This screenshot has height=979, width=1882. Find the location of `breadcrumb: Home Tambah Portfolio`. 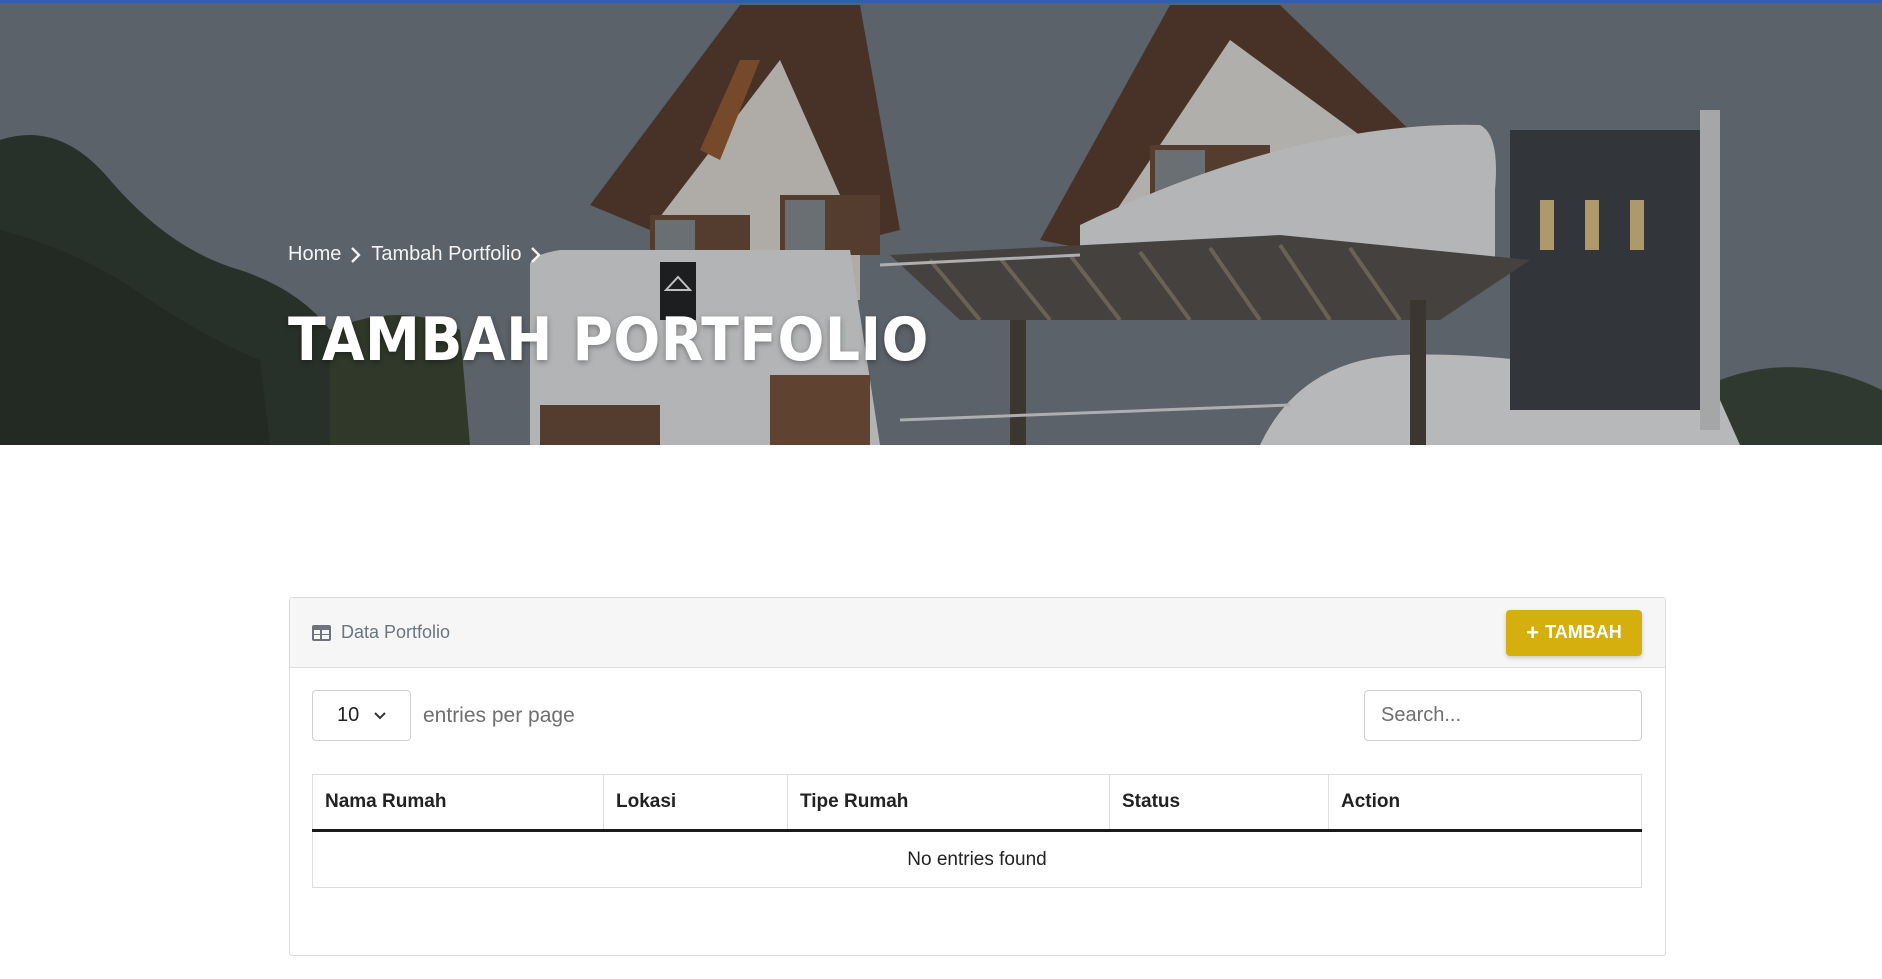

breadcrumb: Home Tambah Portfolio is located at coordinates (415, 254).